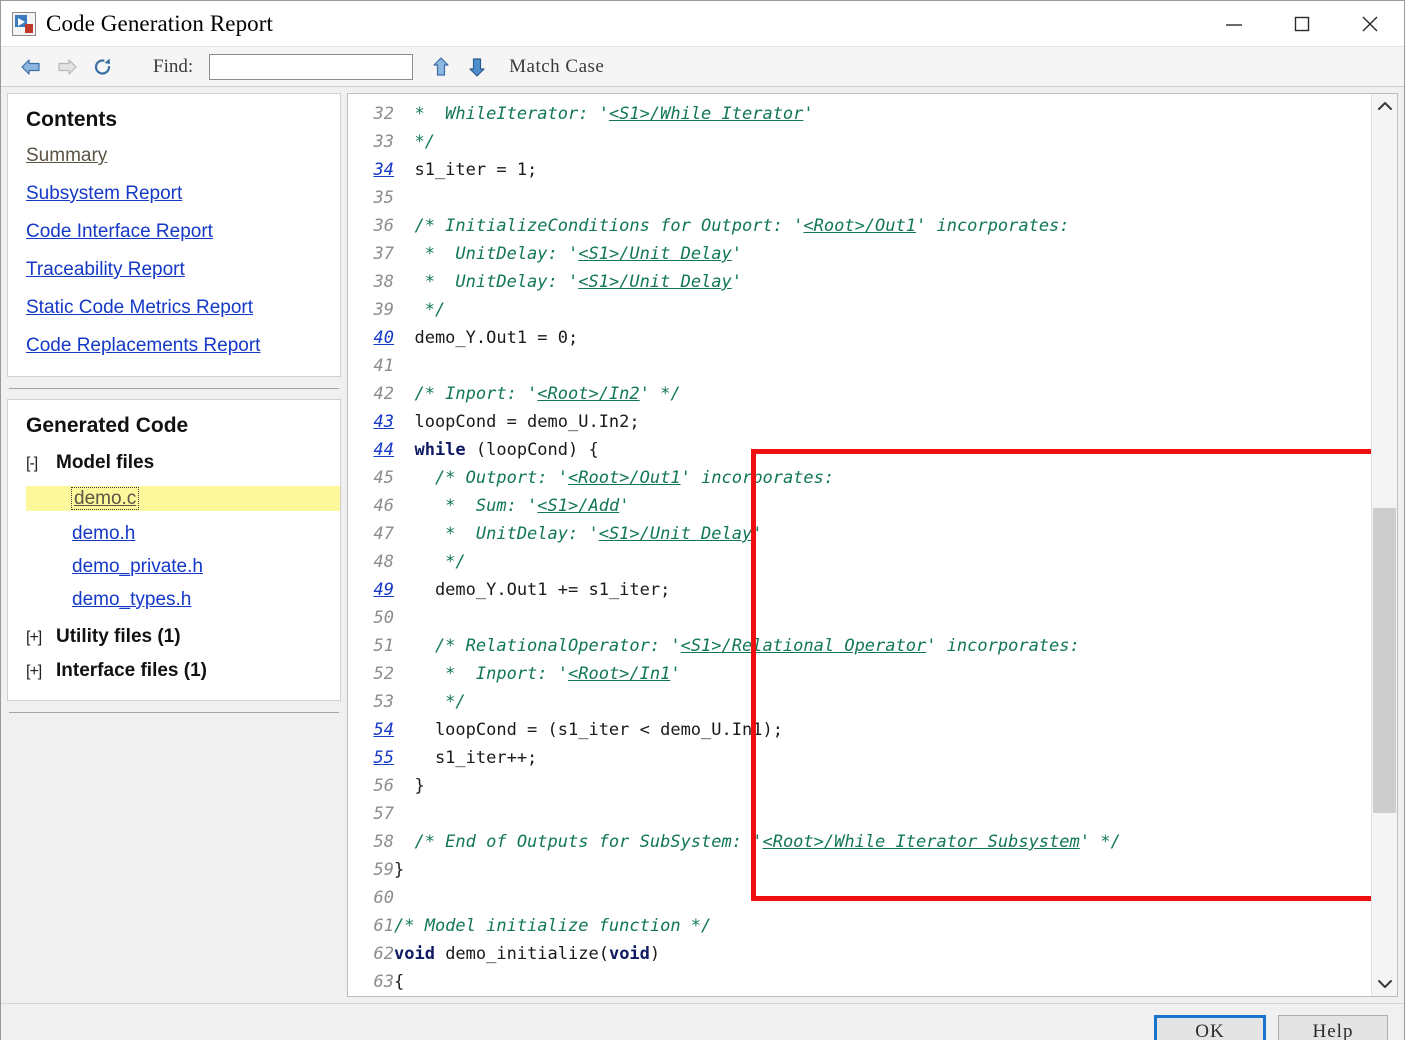  Describe the element at coordinates (477, 67) in the screenshot. I see `arrow-down-icon` at that location.